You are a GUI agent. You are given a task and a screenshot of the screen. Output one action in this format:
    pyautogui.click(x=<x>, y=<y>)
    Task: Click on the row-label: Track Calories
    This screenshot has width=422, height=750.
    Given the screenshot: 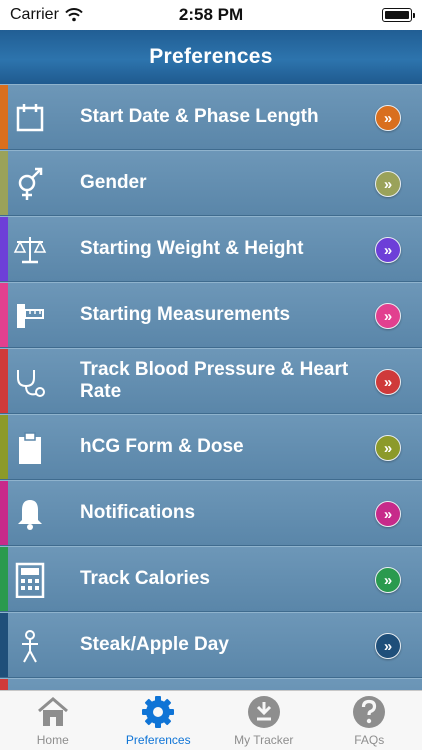 What is the action you would take?
    pyautogui.click(x=145, y=578)
    